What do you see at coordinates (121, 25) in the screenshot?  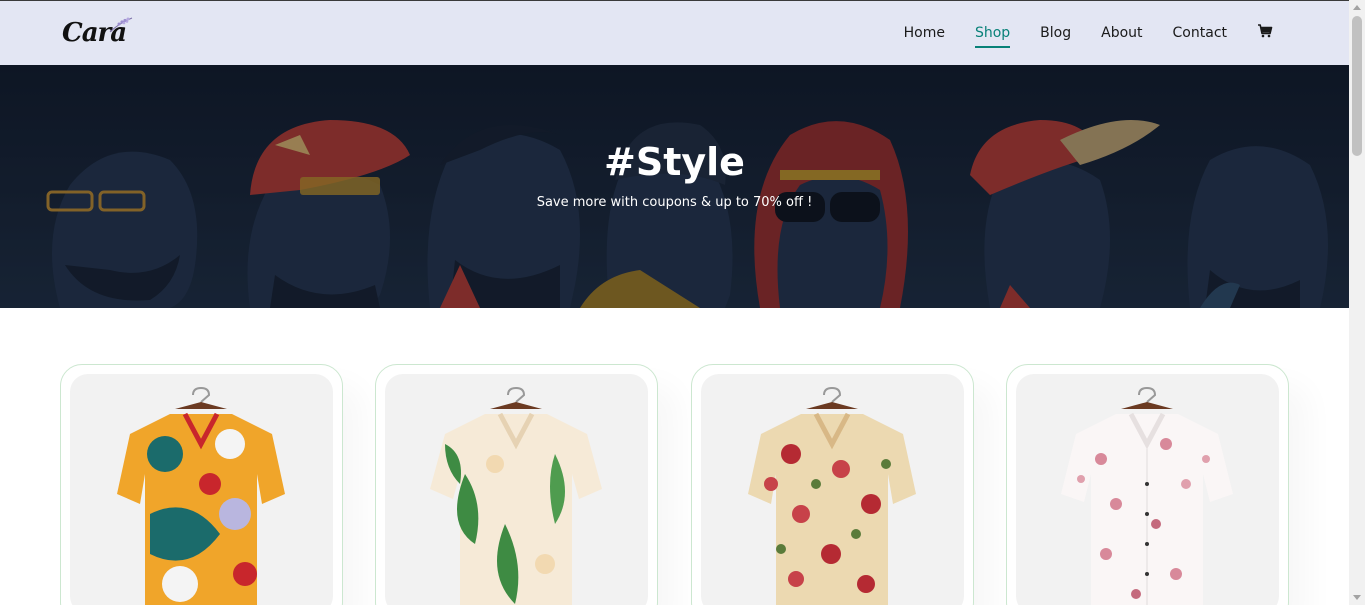 I see `lavender-icon` at bounding box center [121, 25].